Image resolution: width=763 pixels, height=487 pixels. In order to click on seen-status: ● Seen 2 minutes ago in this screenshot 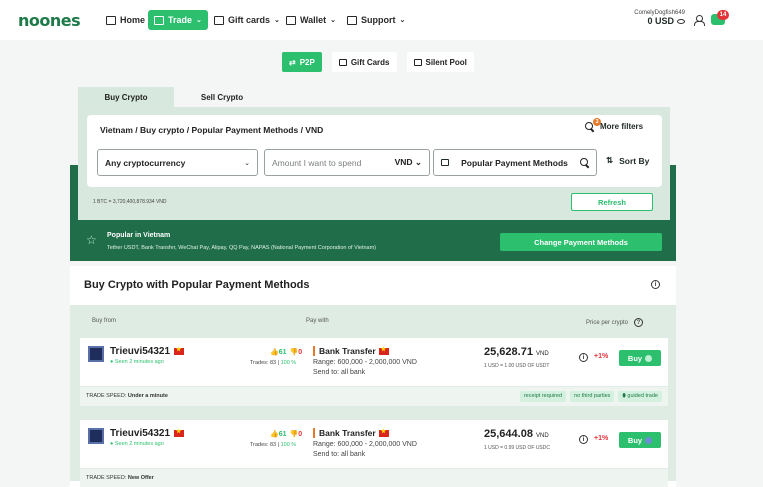, I will do `click(137, 444)`.